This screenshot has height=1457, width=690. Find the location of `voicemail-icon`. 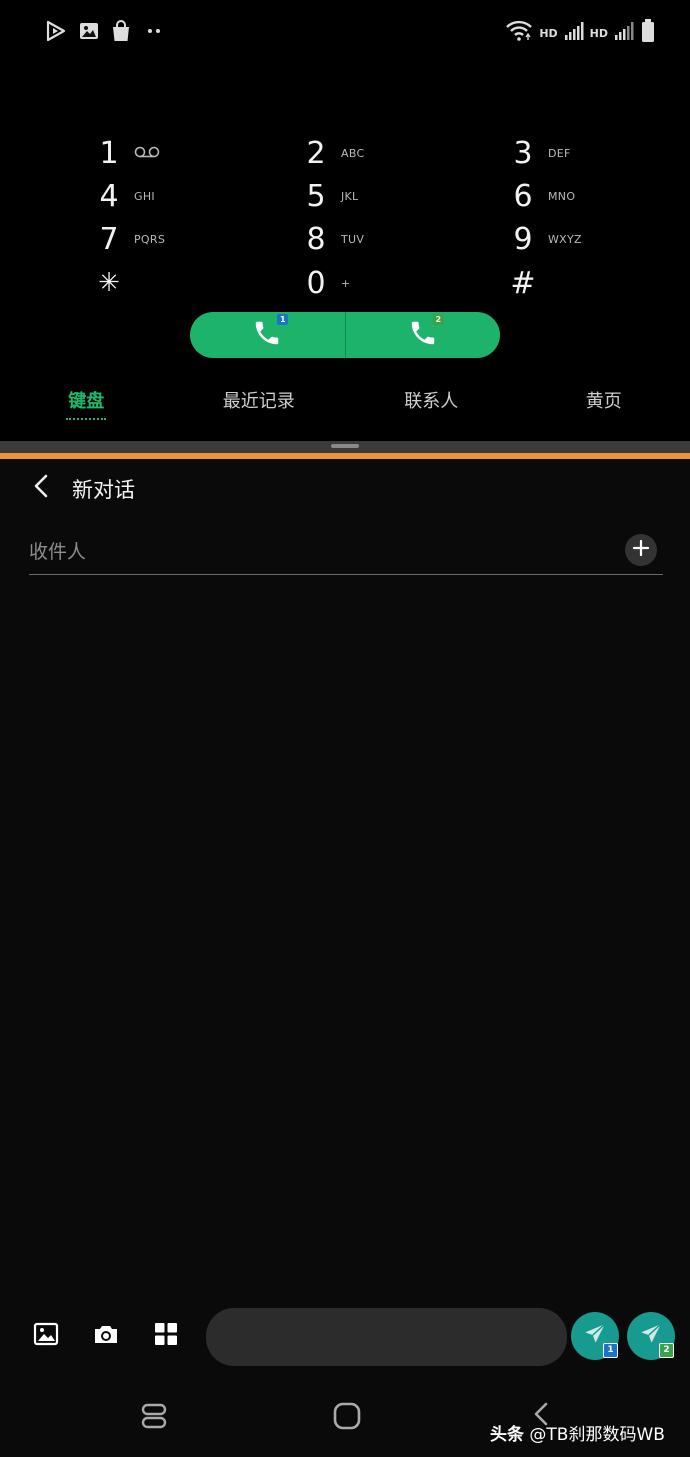

voicemail-icon is located at coordinates (147, 153).